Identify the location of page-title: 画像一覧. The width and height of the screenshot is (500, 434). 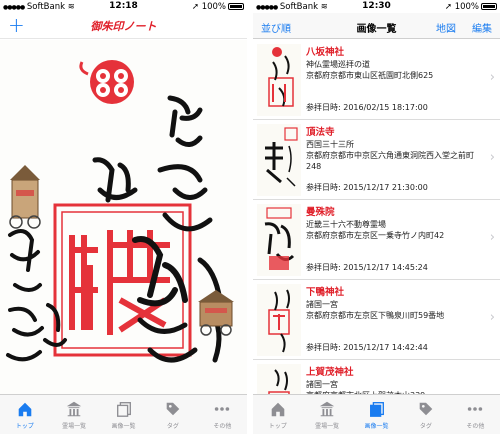
(376, 29).